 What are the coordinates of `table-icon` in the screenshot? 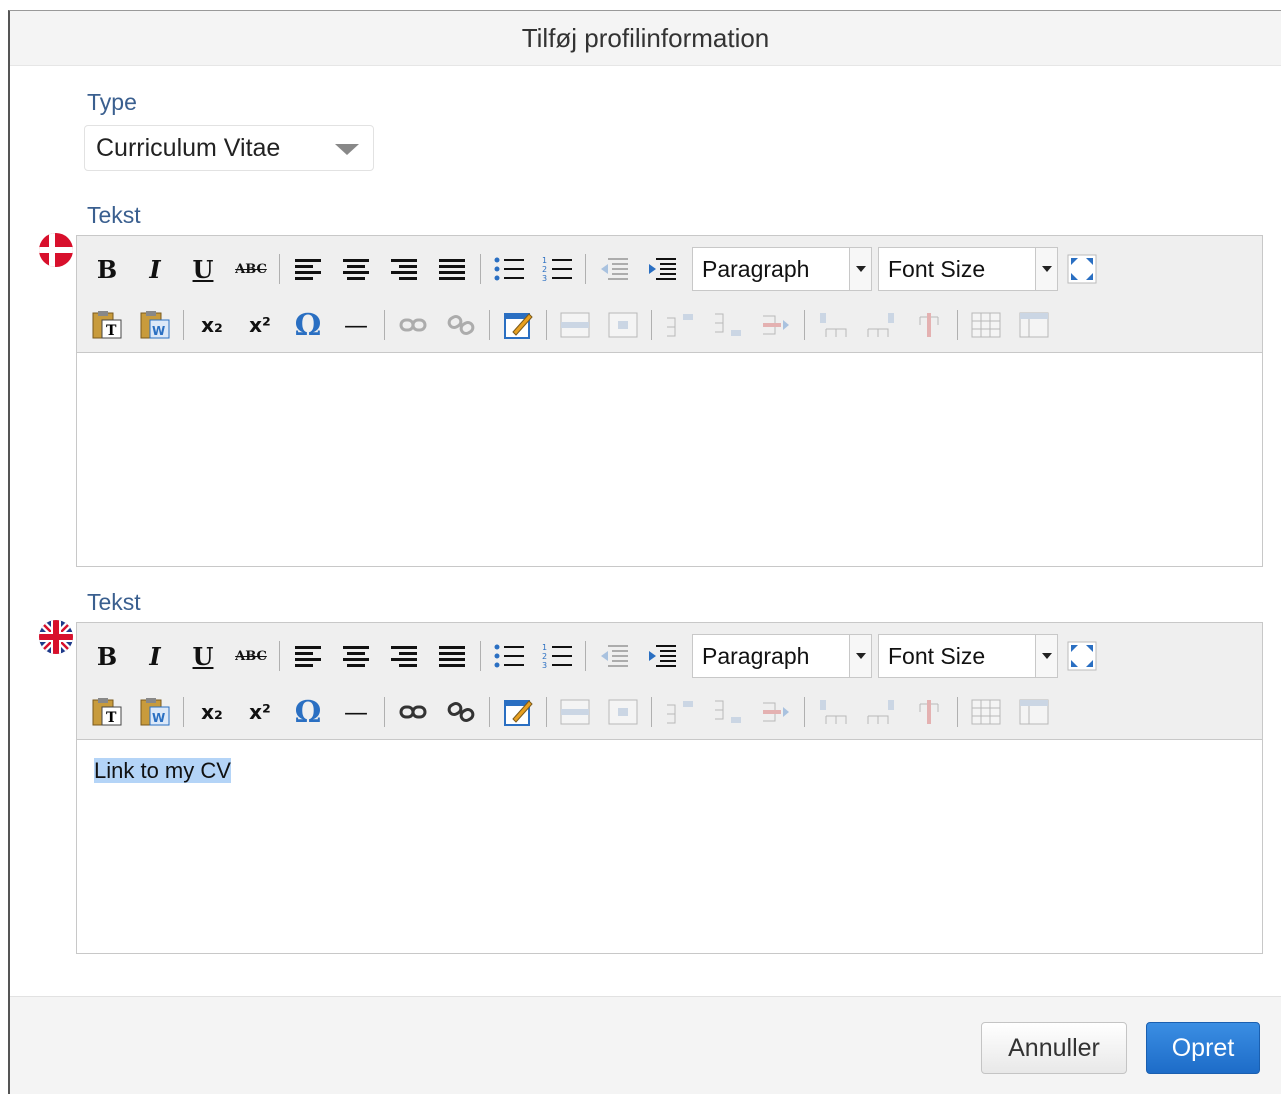 It's located at (986, 712).